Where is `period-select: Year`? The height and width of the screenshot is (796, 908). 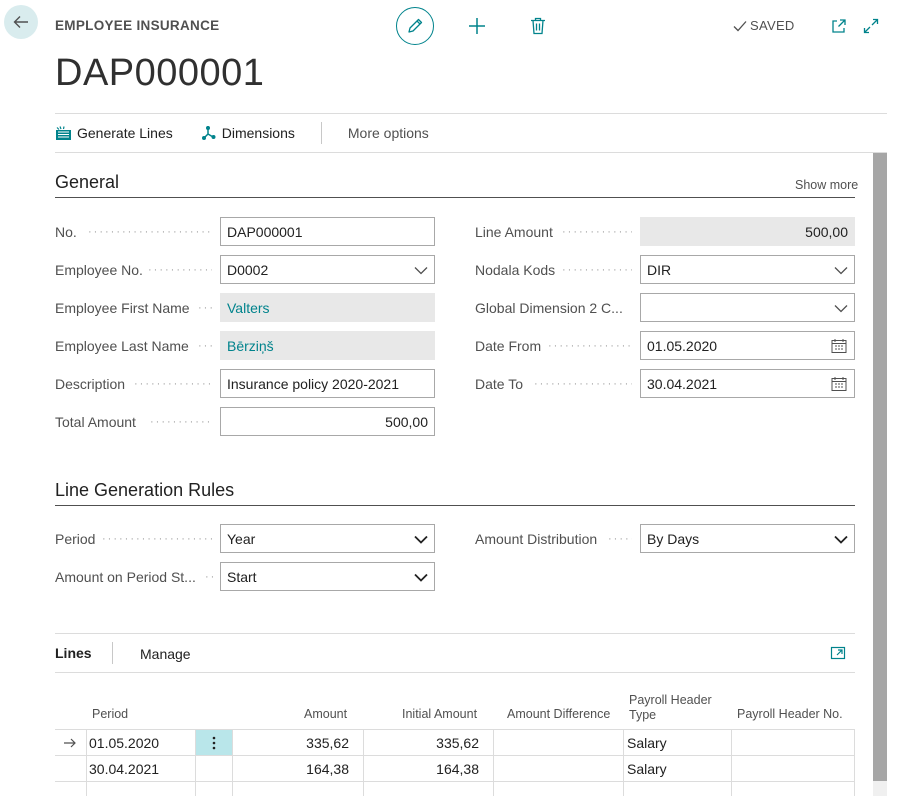 period-select: Year is located at coordinates (327, 538).